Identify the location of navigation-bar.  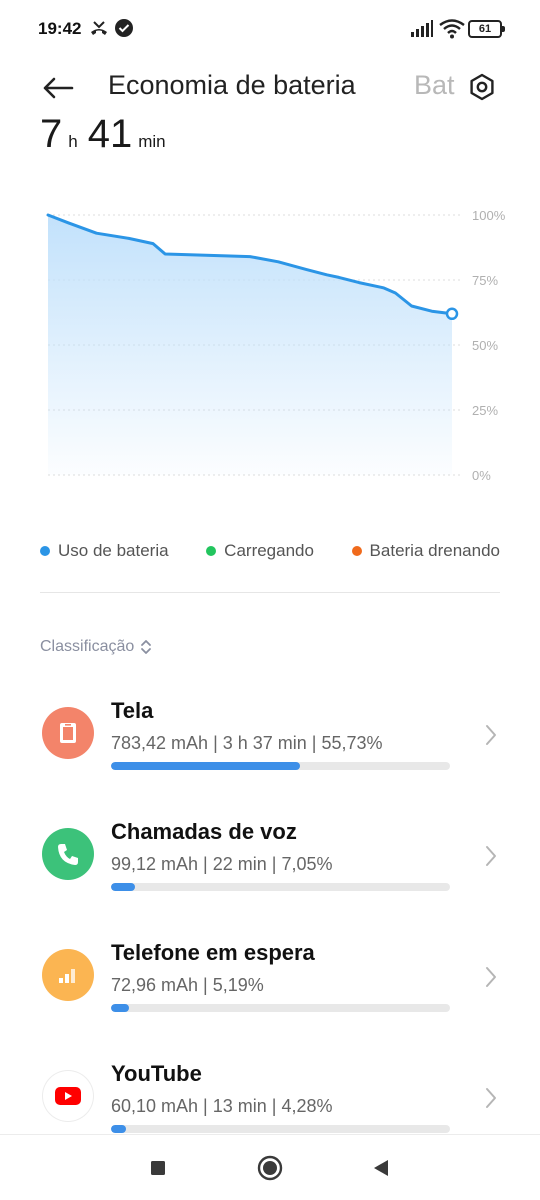
(270, 1167).